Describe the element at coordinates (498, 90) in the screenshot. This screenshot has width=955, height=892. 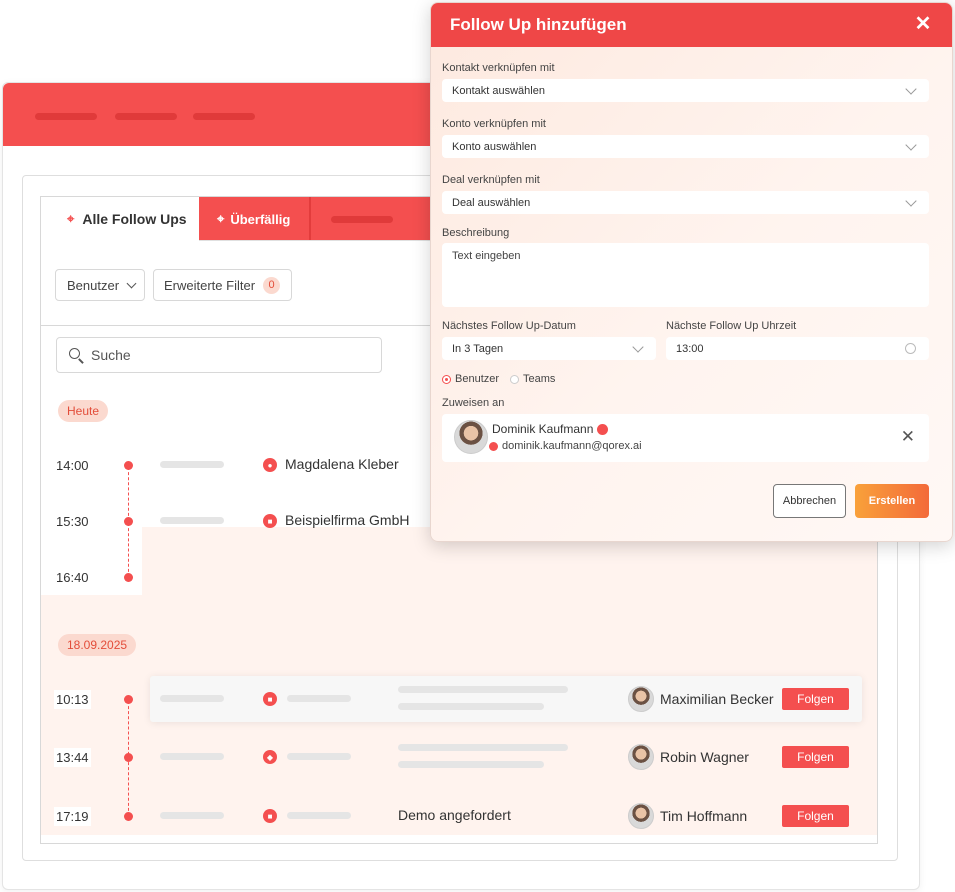
I see `contact-select-value: Kontakt auswählen` at that location.